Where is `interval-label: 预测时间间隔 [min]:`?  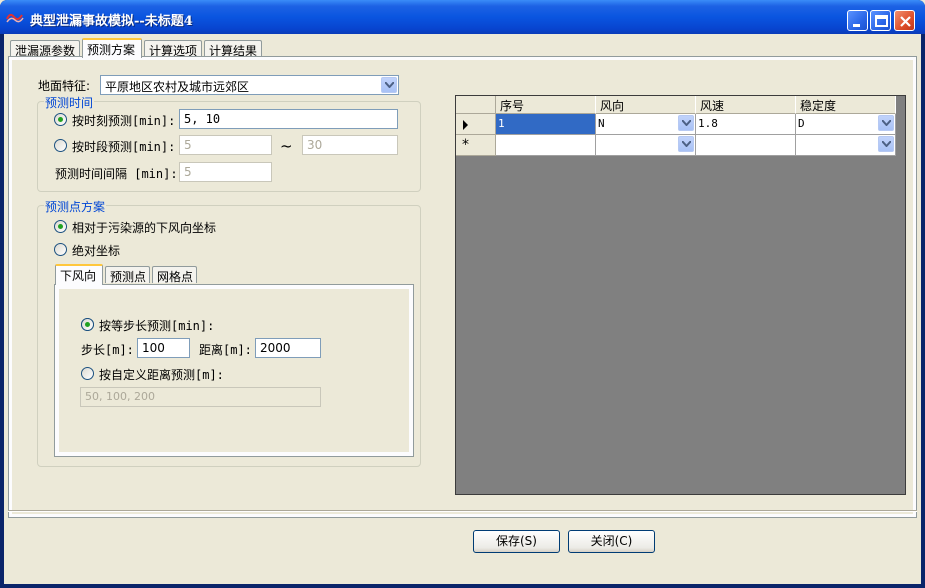
interval-label: 预测时间间隔 [min]: is located at coordinates (116, 174).